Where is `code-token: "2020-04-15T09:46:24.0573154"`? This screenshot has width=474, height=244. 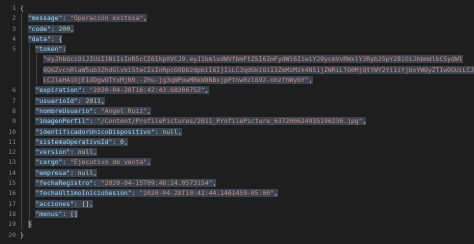 code-token: "2020-04-15T09:46:24.0573154" is located at coordinates (156, 183).